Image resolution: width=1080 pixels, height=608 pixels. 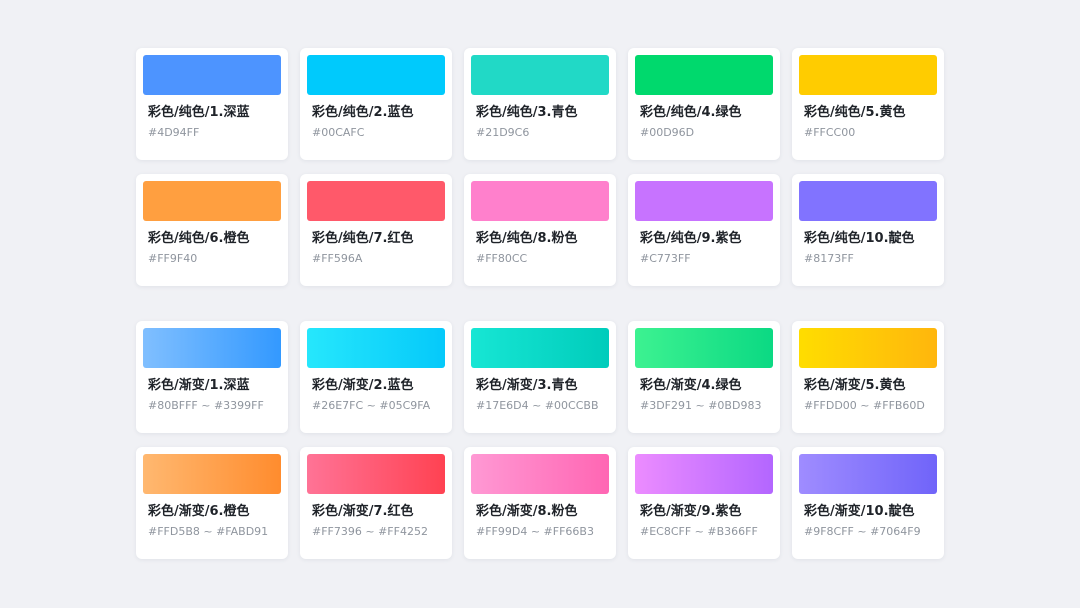 I want to click on color-card-solid-deep-blue: 彩色/纯色/1.深蓝 #4D94FF, so click(x=212, y=104).